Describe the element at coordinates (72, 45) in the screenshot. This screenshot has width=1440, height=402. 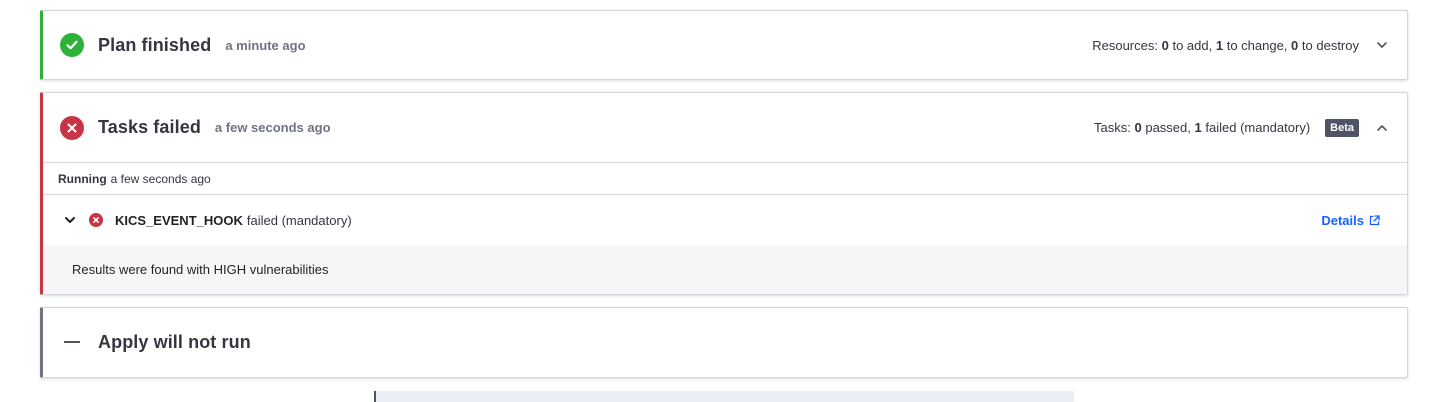
I see `check-circle-icon` at that location.